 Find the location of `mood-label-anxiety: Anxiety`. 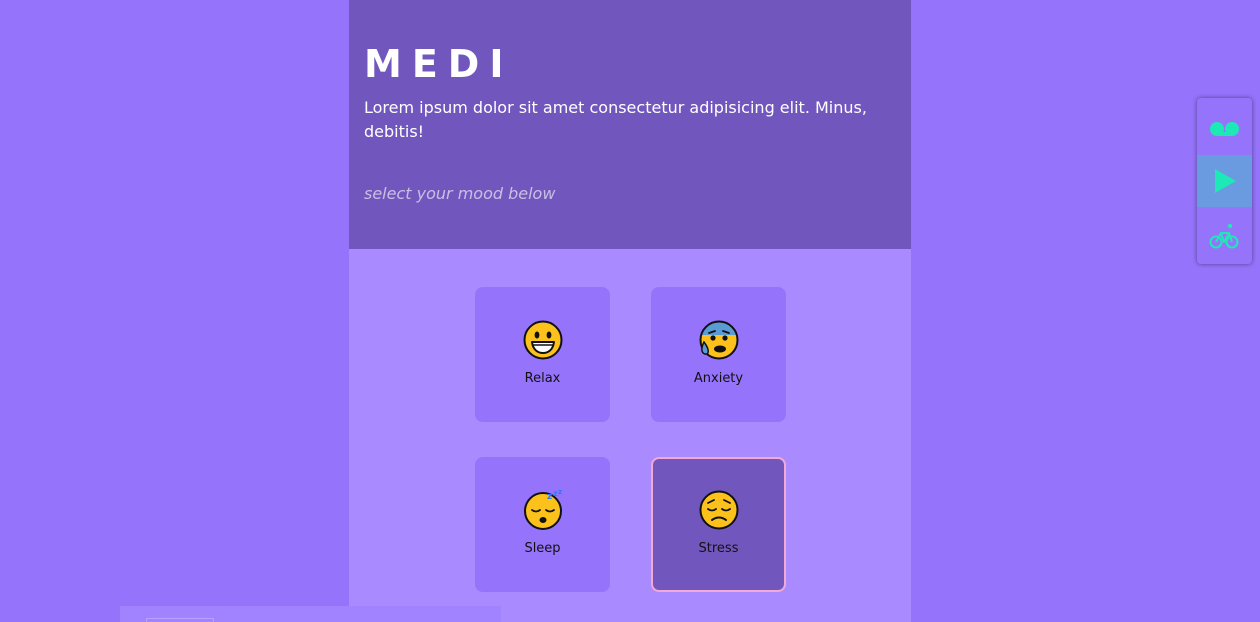

mood-label-anxiety: Anxiety is located at coordinates (718, 378).